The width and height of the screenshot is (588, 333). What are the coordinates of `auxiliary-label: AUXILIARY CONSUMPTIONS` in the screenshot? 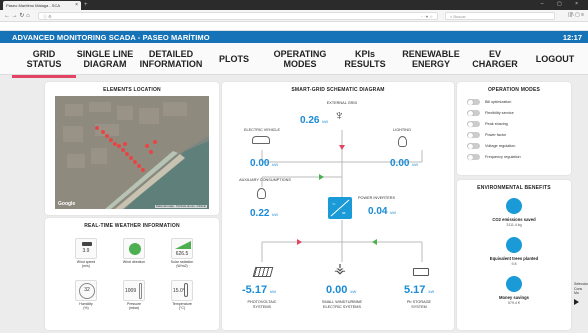 It's located at (265, 180).